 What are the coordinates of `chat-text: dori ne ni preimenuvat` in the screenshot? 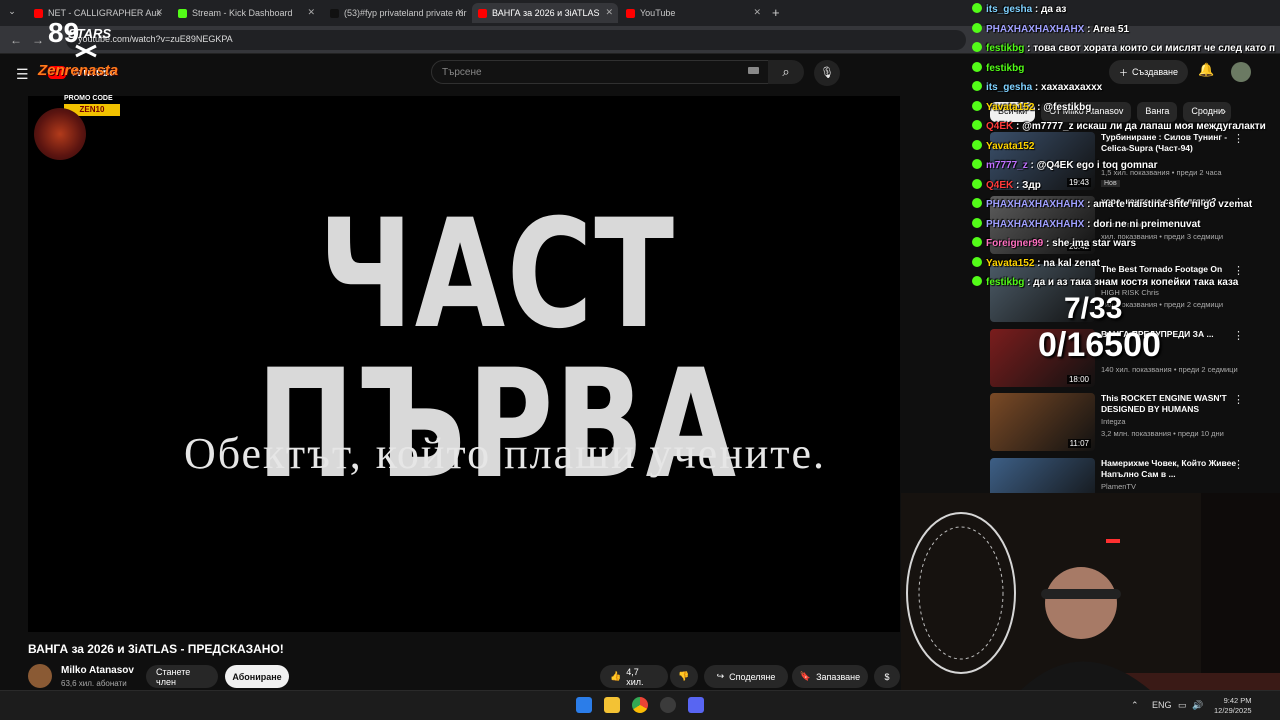 It's located at (1147, 224).